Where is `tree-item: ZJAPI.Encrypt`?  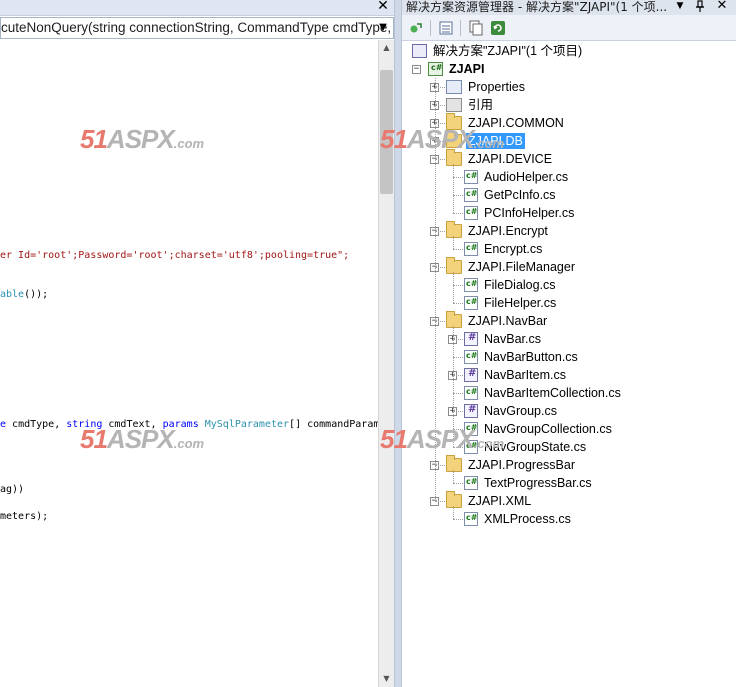 tree-item: ZJAPI.Encrypt is located at coordinates (498, 230).